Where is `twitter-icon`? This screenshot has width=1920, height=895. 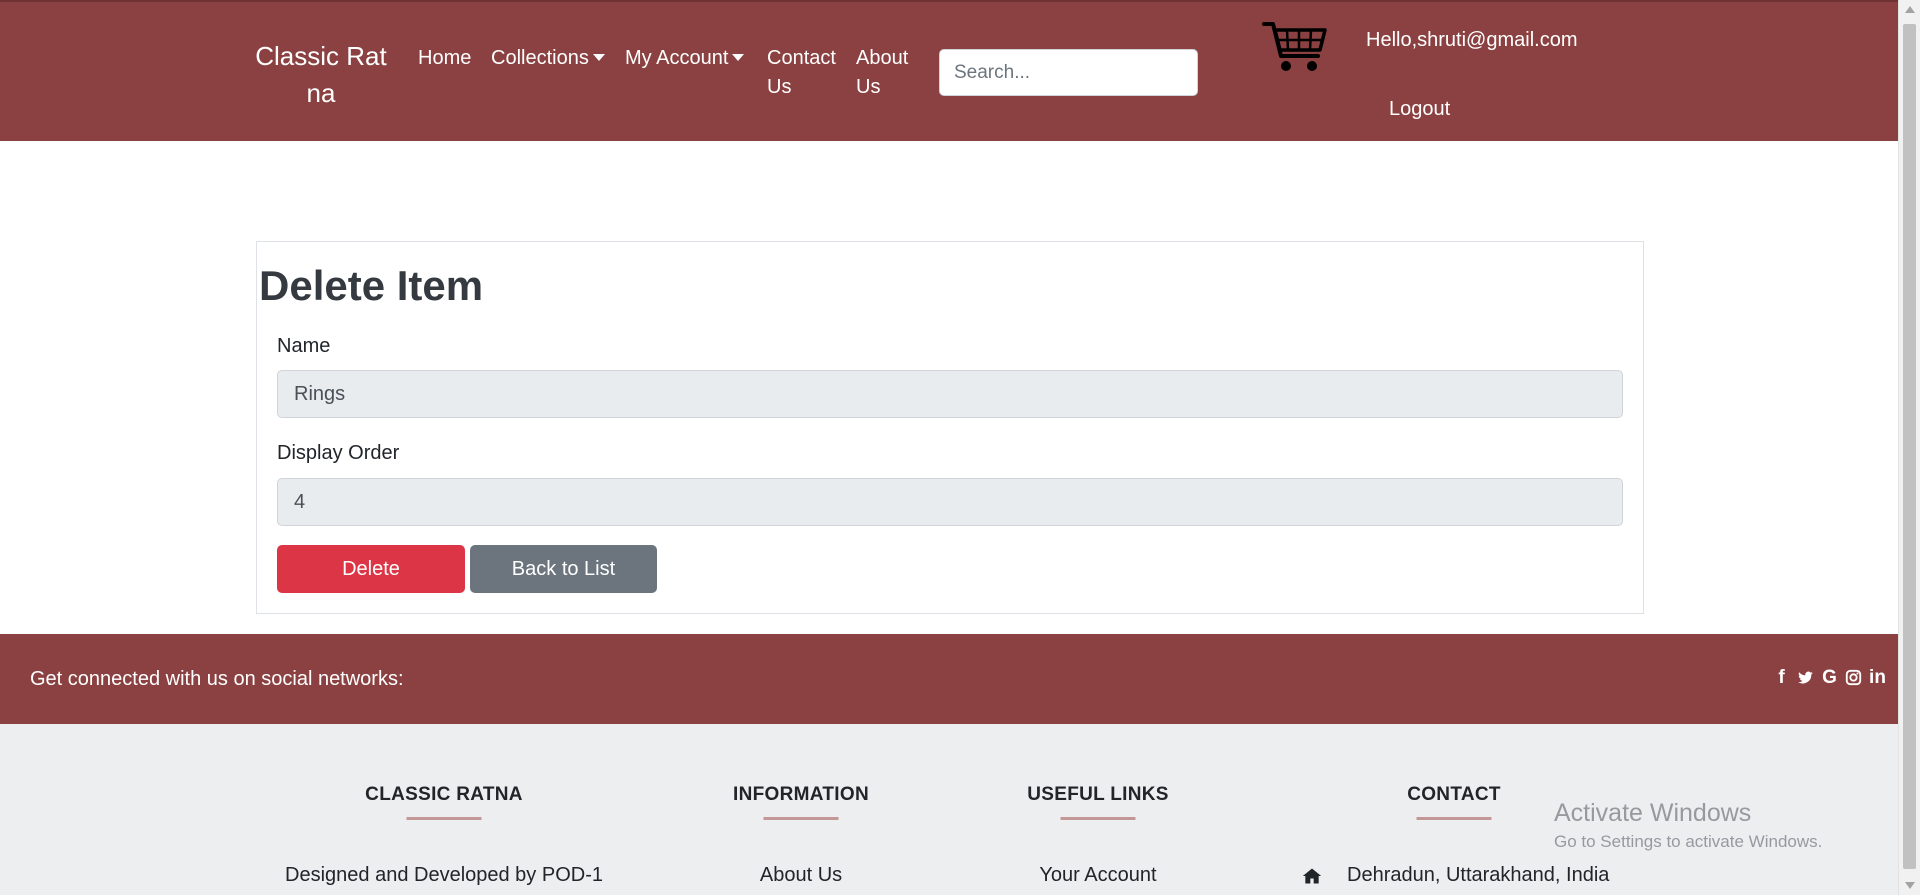
twitter-icon is located at coordinates (1805, 679).